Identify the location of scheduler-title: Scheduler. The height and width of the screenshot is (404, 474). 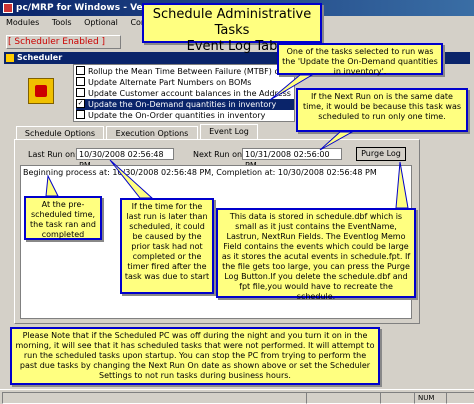
(40, 57).